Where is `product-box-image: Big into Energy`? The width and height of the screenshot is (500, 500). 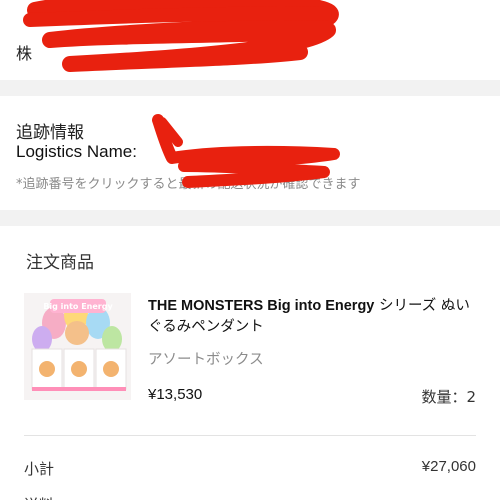 product-box-image: Big into Energy is located at coordinates (77, 346).